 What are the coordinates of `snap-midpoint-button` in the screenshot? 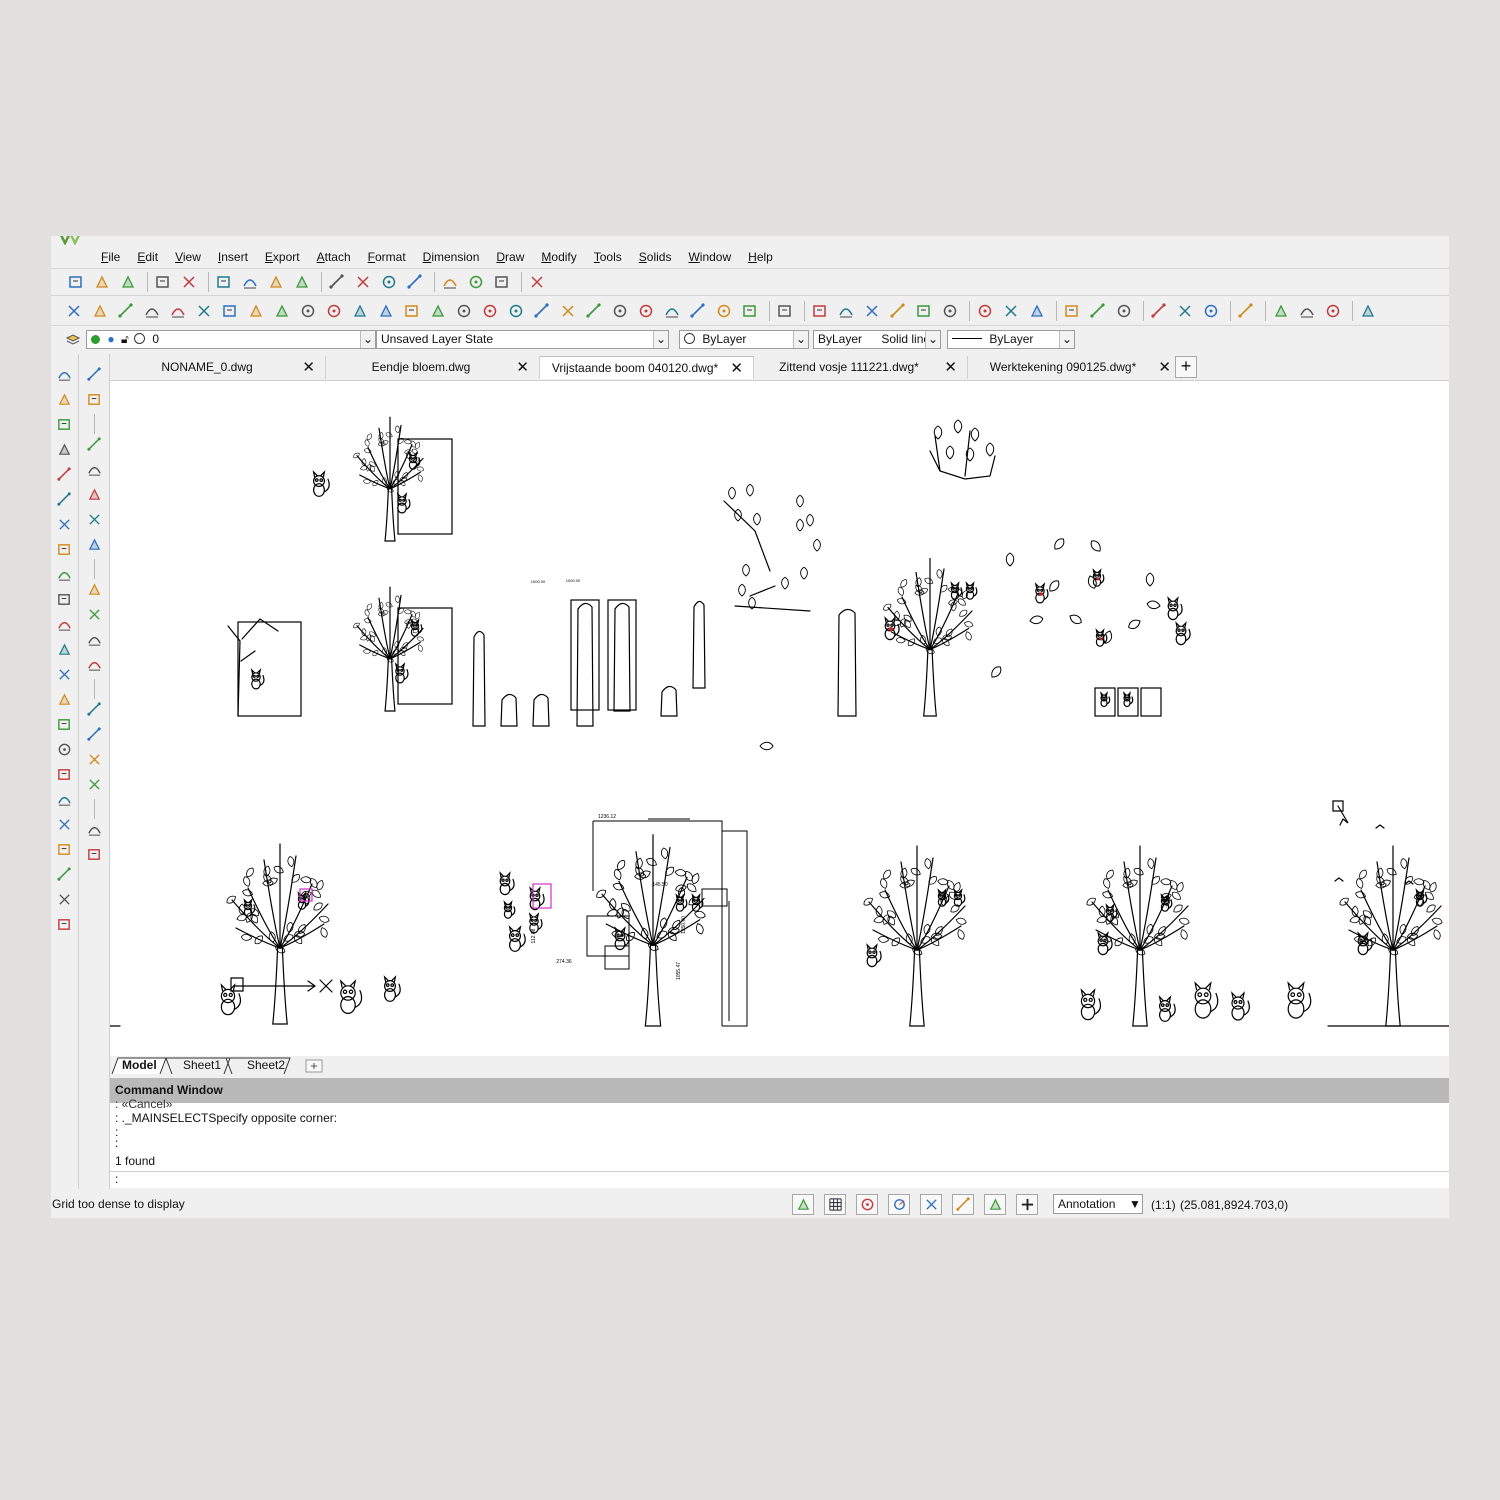 It's located at (95, 399).